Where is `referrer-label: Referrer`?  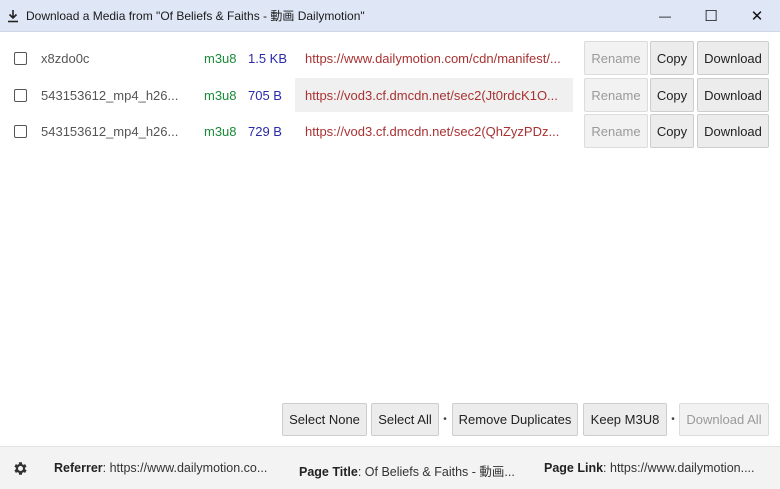
referrer-label: Referrer is located at coordinates (78, 468).